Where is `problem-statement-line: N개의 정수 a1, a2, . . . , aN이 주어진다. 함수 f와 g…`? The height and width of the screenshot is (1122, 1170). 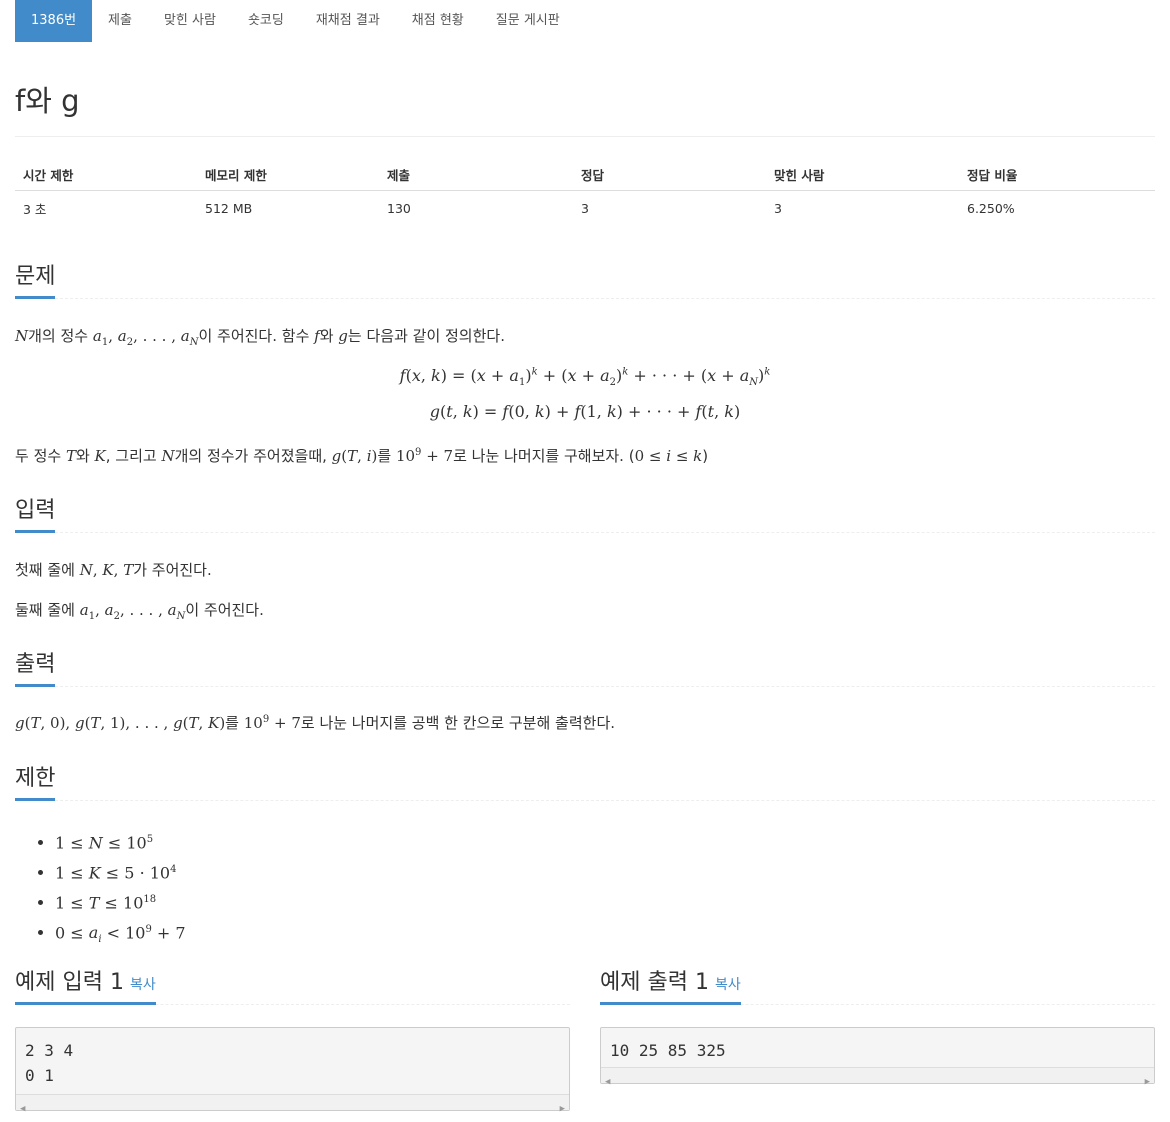 problem-statement-line: N개의 정수 a1, a2, . . . , aN이 주어진다. 함수 f와 g… is located at coordinates (260, 337).